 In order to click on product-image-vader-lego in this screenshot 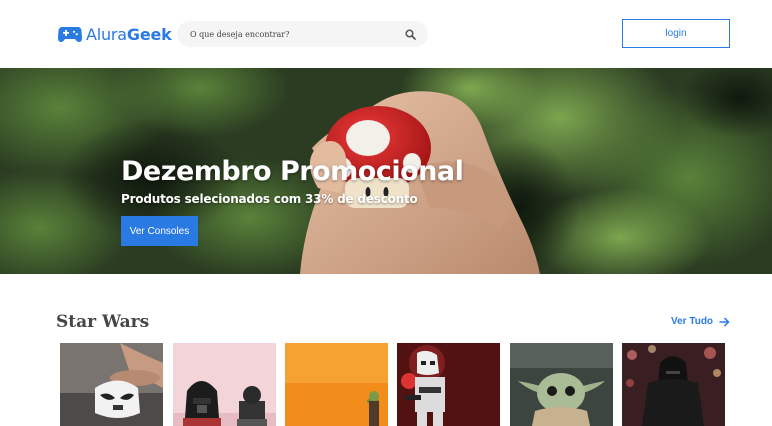, I will do `click(224, 384)`.